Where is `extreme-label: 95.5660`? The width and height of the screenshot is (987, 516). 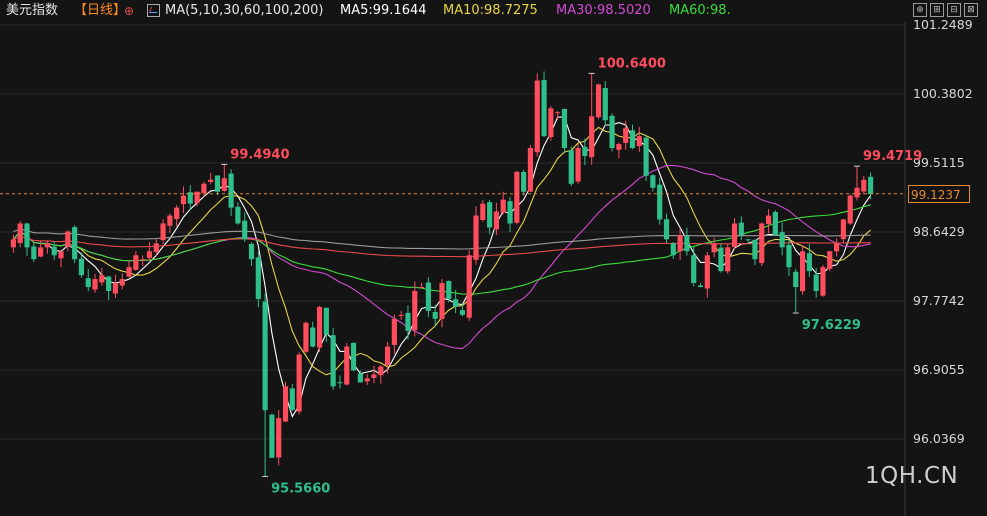
extreme-label: 95.5660 is located at coordinates (300, 488).